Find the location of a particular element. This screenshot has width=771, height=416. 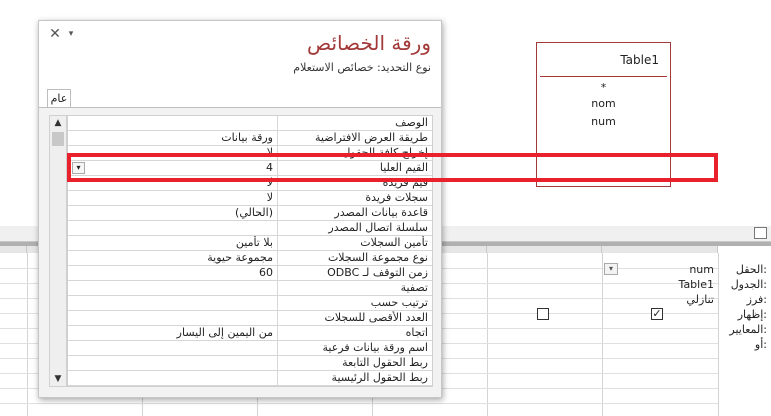

property-label: ربط الحقول الرئيسية is located at coordinates (379, 377).